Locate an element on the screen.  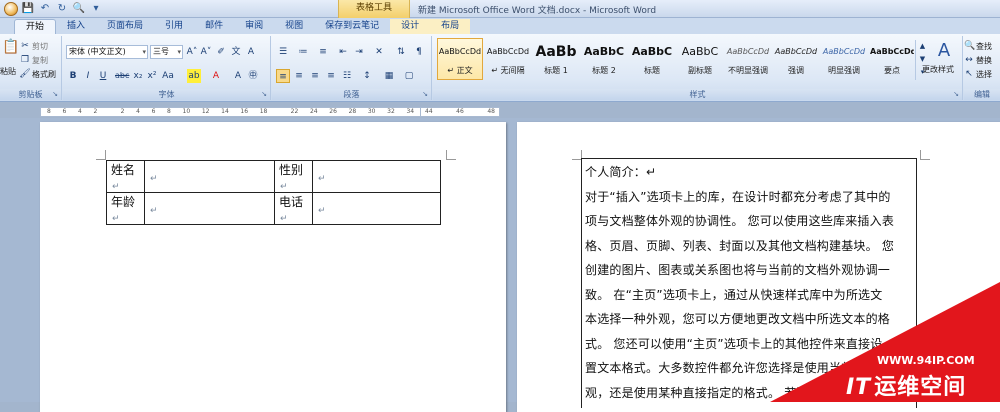
table-cell-label: 性别 ↵ is located at coordinates (293, 176).